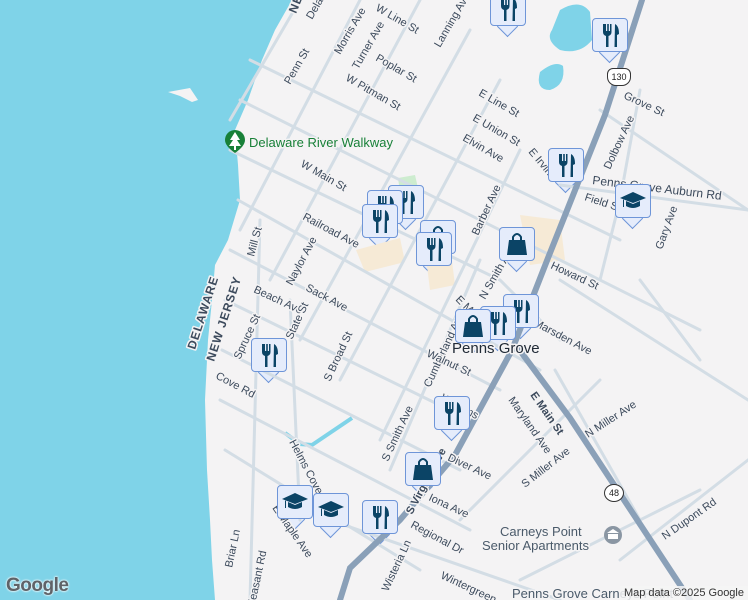  I want to click on street-label: Delaware Ave, so click(326, 10).